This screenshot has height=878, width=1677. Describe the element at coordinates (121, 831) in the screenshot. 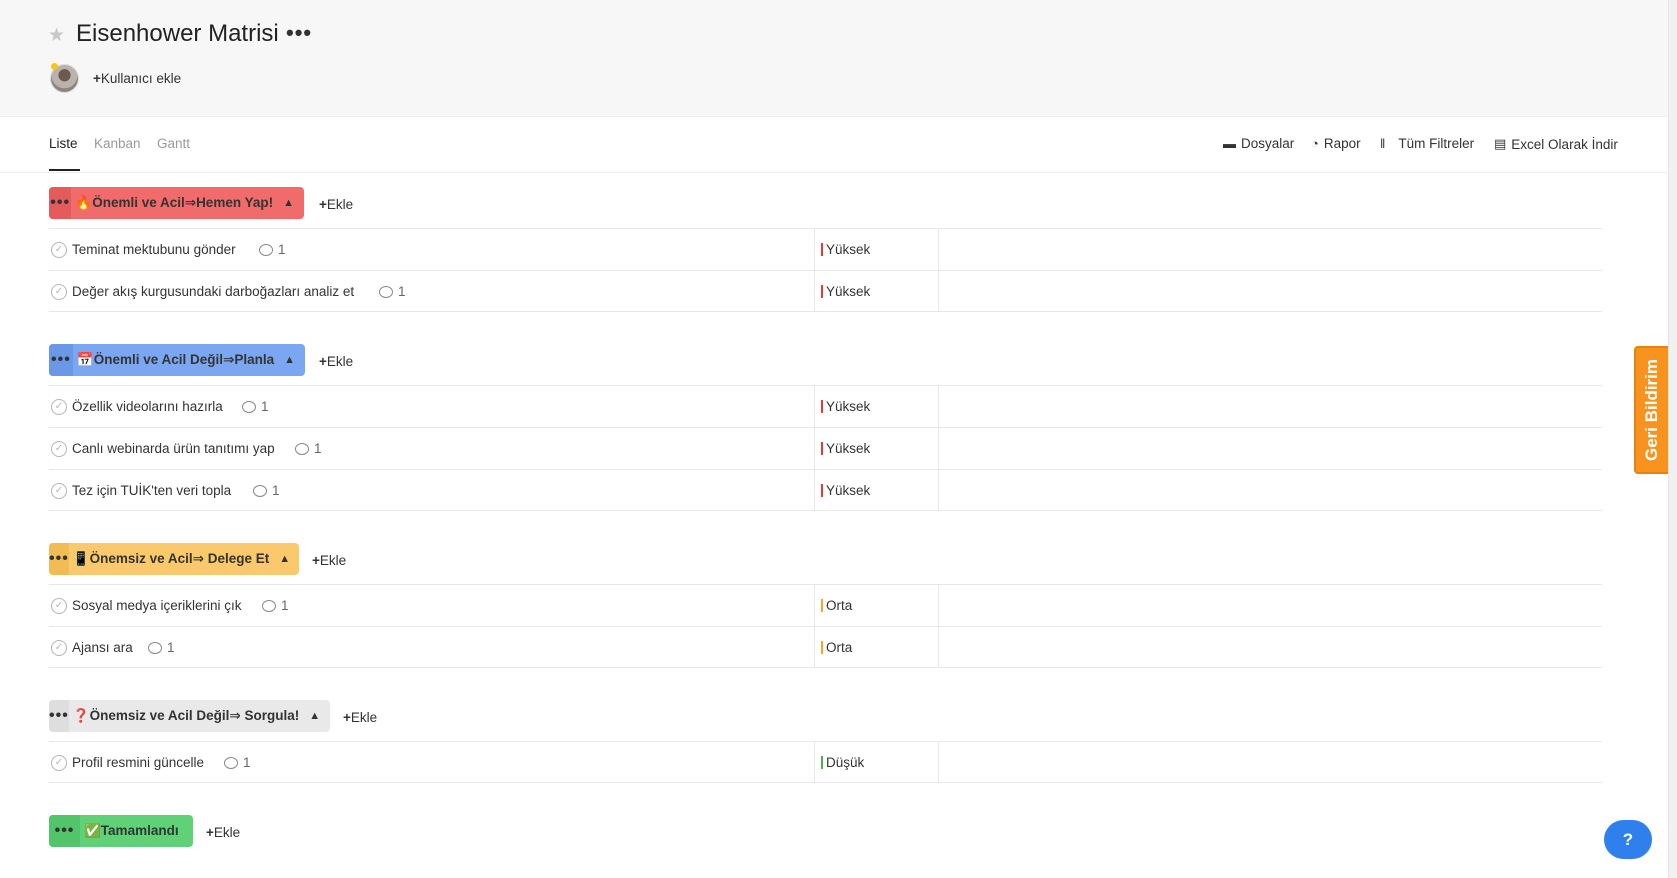

I see `group-header-completed: ••• ✅Tamamlandı` at that location.